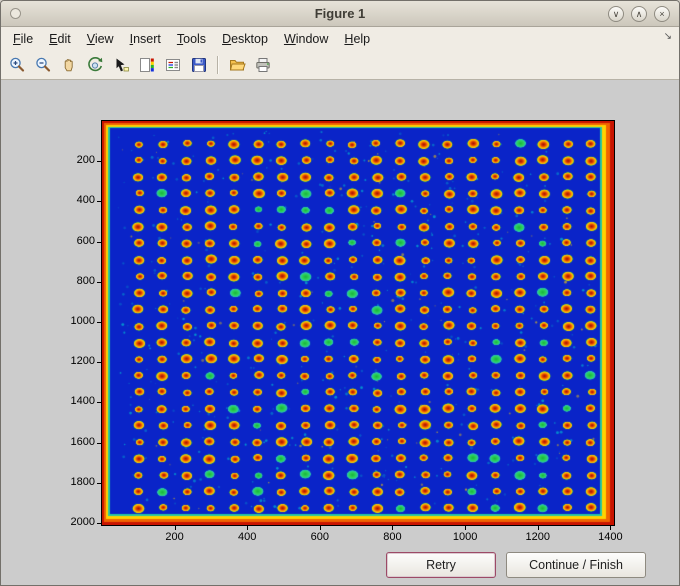  What do you see at coordinates (616, 13) in the screenshot?
I see `shade-button: ∨` at bounding box center [616, 13].